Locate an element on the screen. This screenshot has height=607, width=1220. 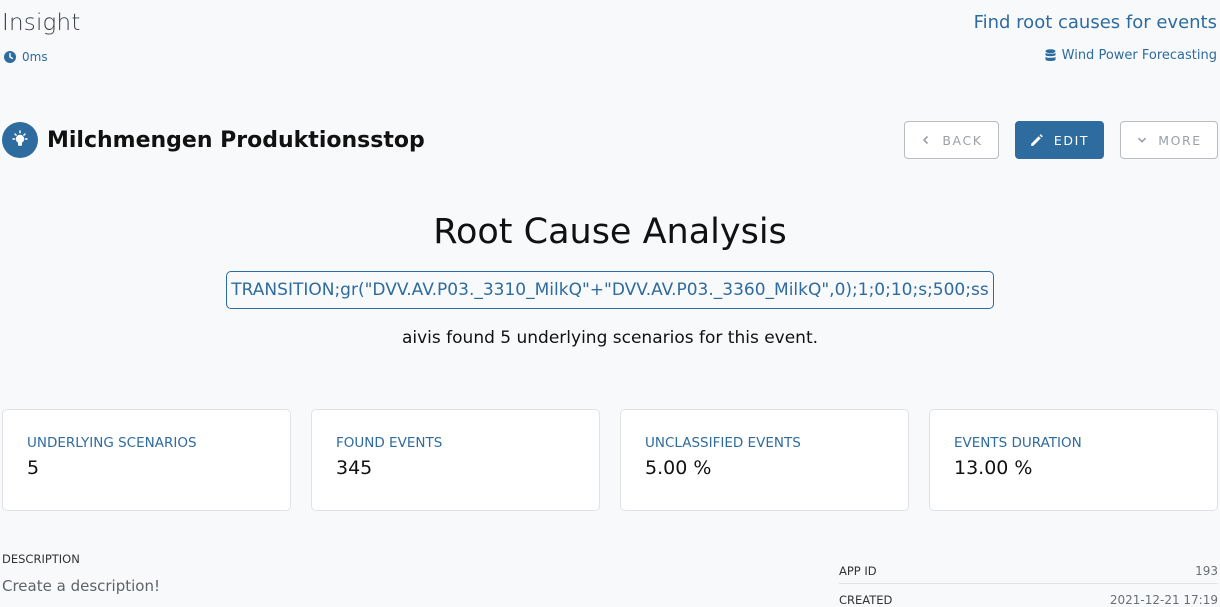
created-value: 2021-12-21 17:19 is located at coordinates (1163, 600).